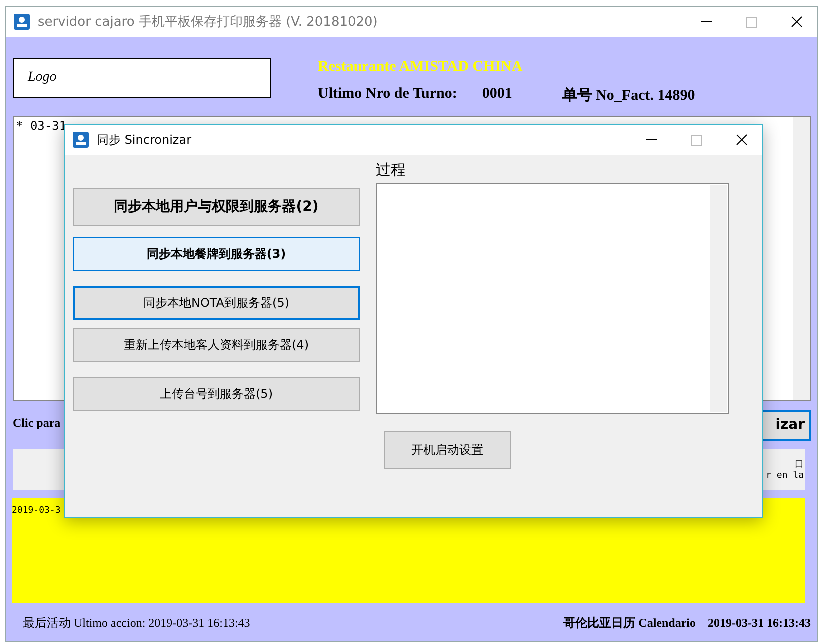 The height and width of the screenshot is (643, 823). I want to click on turn-label: Ultimo Nro de Turno:, so click(388, 95).